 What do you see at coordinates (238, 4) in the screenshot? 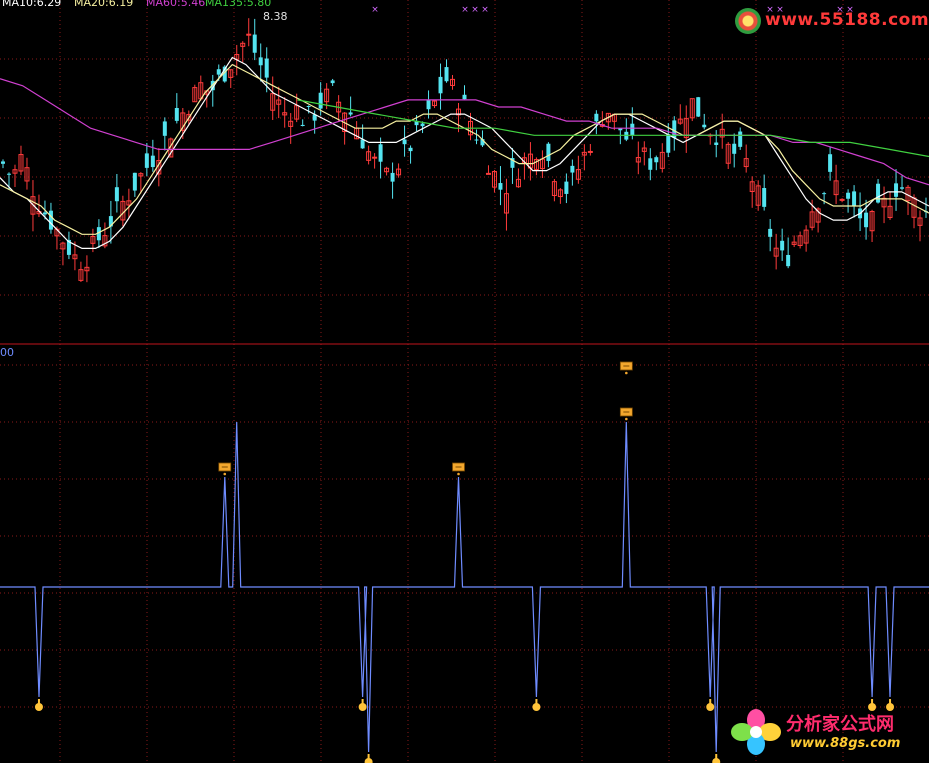
I see `ma135-legend: MA135:5.80` at bounding box center [238, 4].